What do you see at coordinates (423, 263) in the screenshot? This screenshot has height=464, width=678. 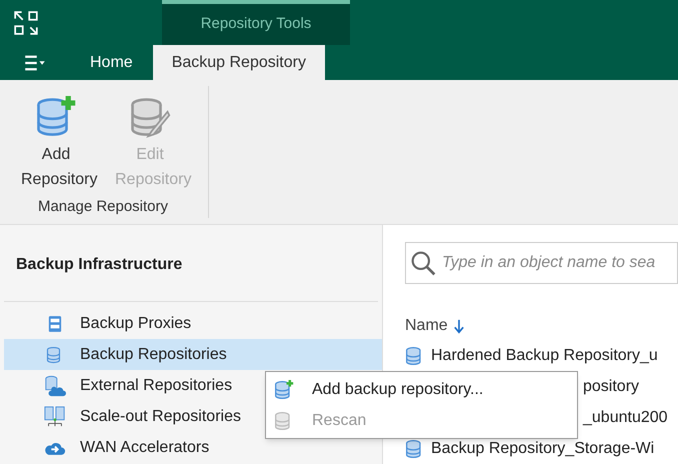 I see `search-icon` at bounding box center [423, 263].